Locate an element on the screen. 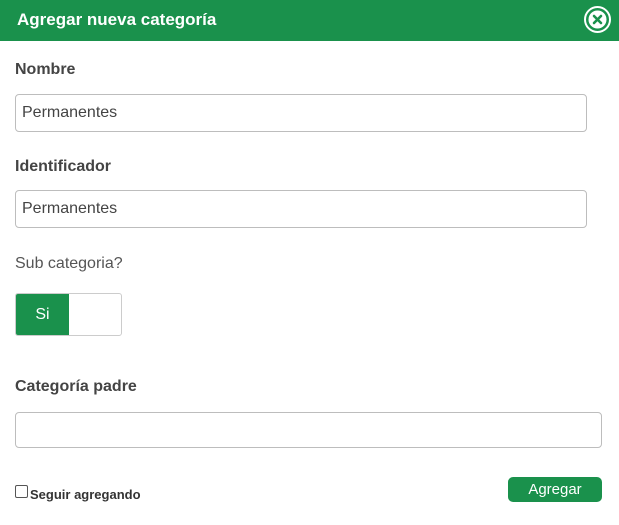 This screenshot has height=525, width=619. toggle-on-label: Si is located at coordinates (42, 314).